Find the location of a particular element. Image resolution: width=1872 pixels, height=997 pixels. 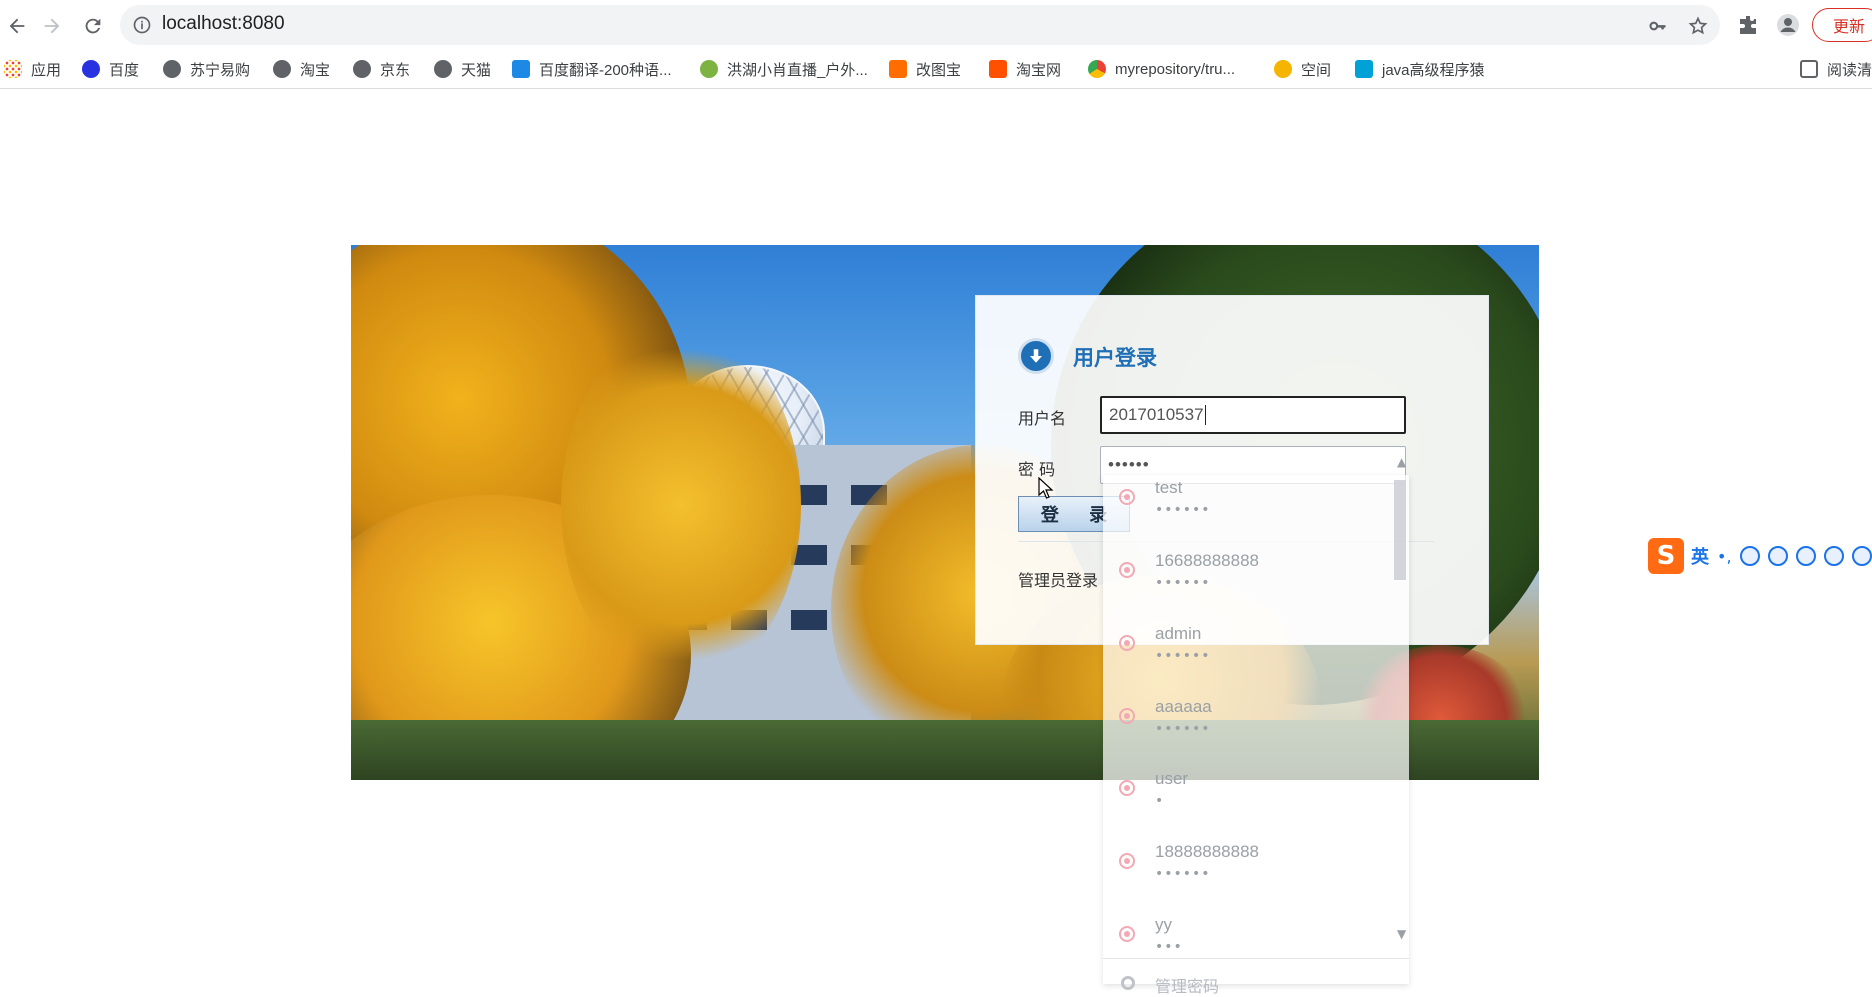

bookmark-baidu: 百度 is located at coordinates (110, 69).